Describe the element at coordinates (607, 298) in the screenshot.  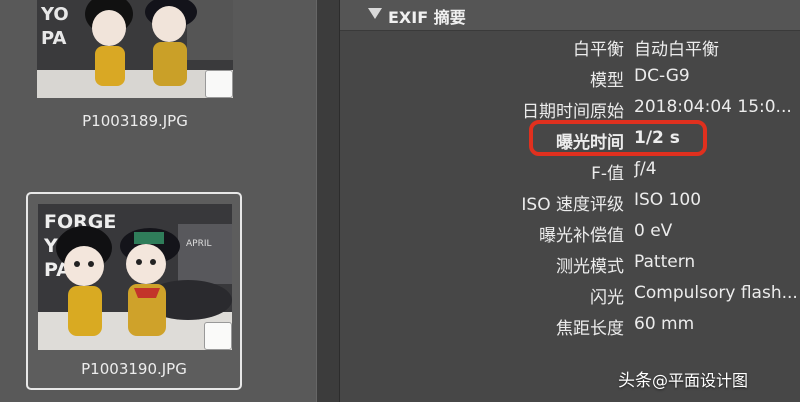
I see `exif-label: 闪光` at that location.